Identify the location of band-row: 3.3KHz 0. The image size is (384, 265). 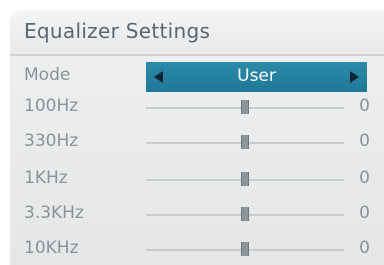
(197, 215).